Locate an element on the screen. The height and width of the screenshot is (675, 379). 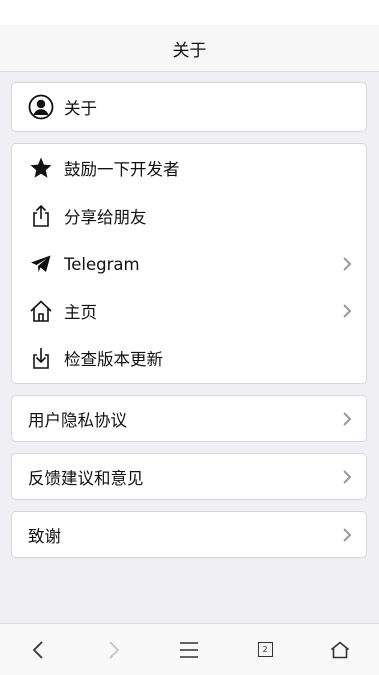
privacy-row: 用户隐私协议 is located at coordinates (189, 418).